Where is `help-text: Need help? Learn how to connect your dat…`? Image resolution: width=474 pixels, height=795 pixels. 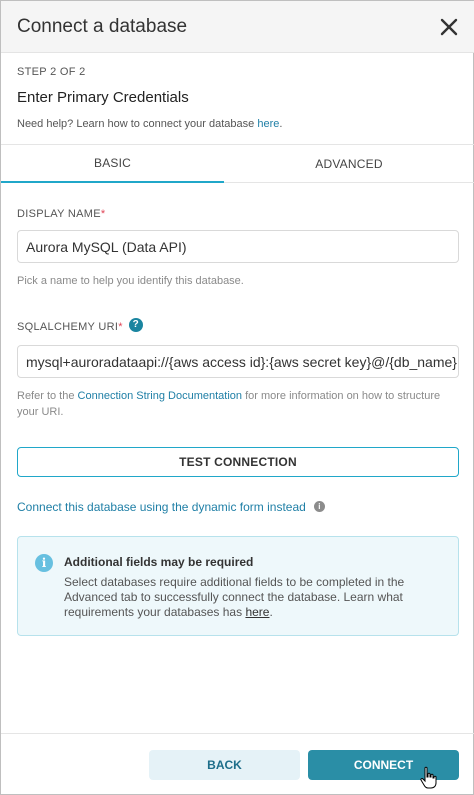
help-text: Need help? Learn how to connect your dat… is located at coordinates (150, 124).